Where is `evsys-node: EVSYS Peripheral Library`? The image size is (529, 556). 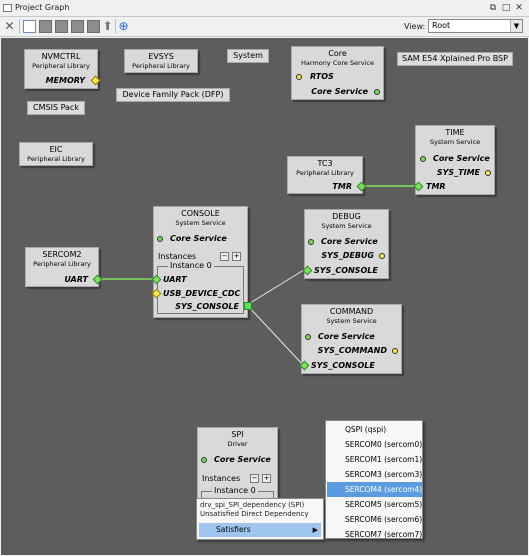
evsys-node: EVSYS Peripheral Library is located at coordinates (161, 61).